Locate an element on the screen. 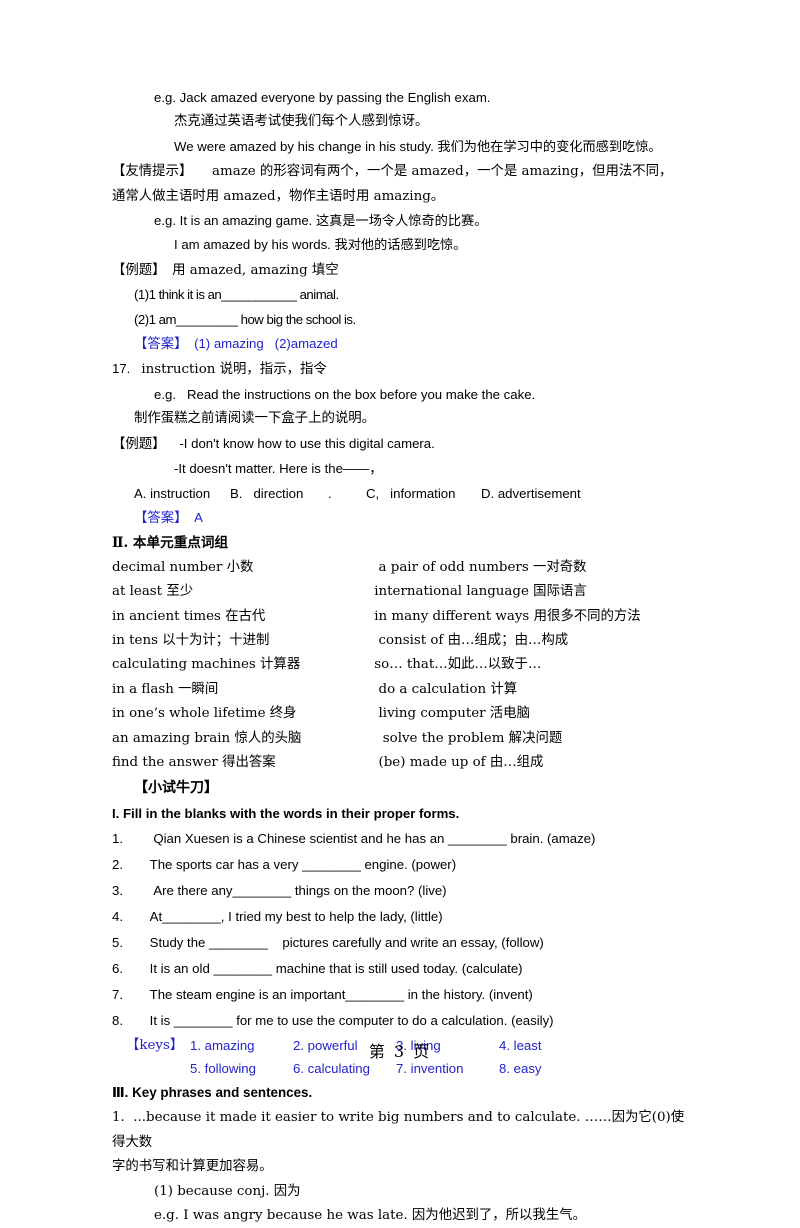  phrase-right: international language 国际语言 is located at coordinates (478, 592).